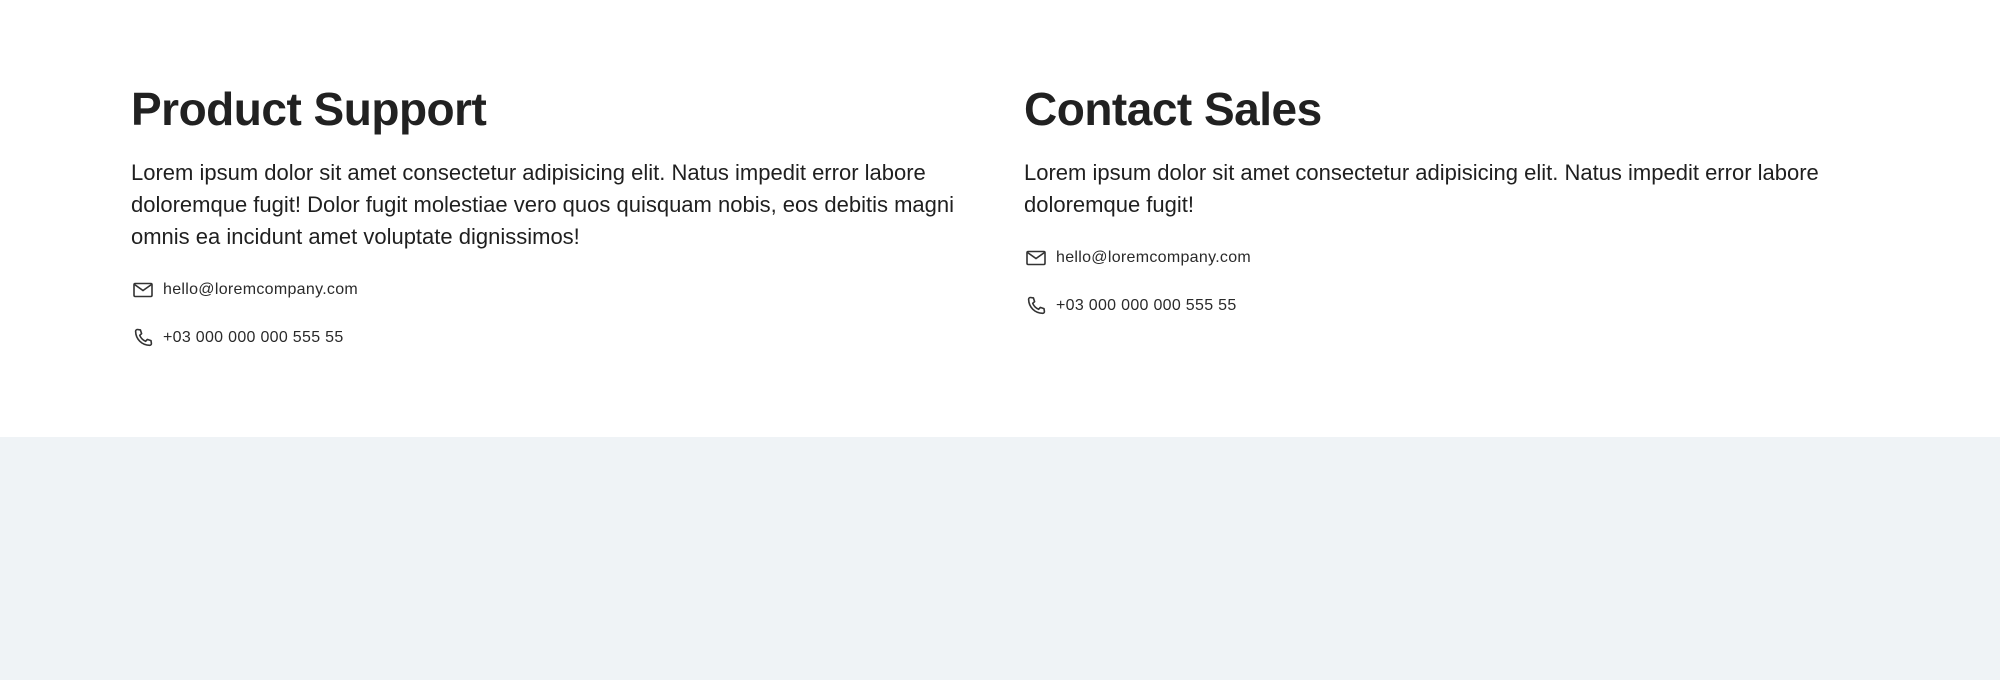 The width and height of the screenshot is (2000, 680). I want to click on product-support-phone-text: +03 000 000 000 555 55, so click(253, 337).